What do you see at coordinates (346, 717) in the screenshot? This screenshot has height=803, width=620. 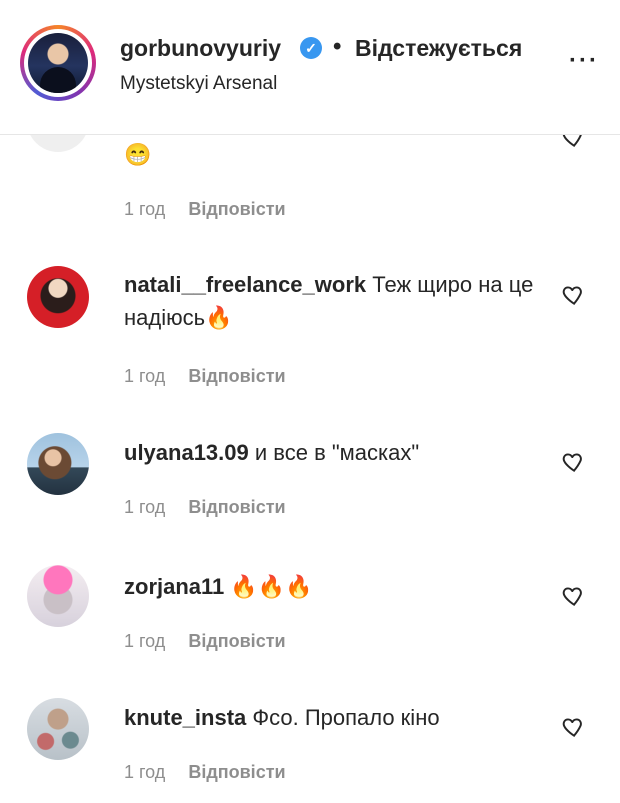 I see `comment-body: Фсо. Пропало кіно` at bounding box center [346, 717].